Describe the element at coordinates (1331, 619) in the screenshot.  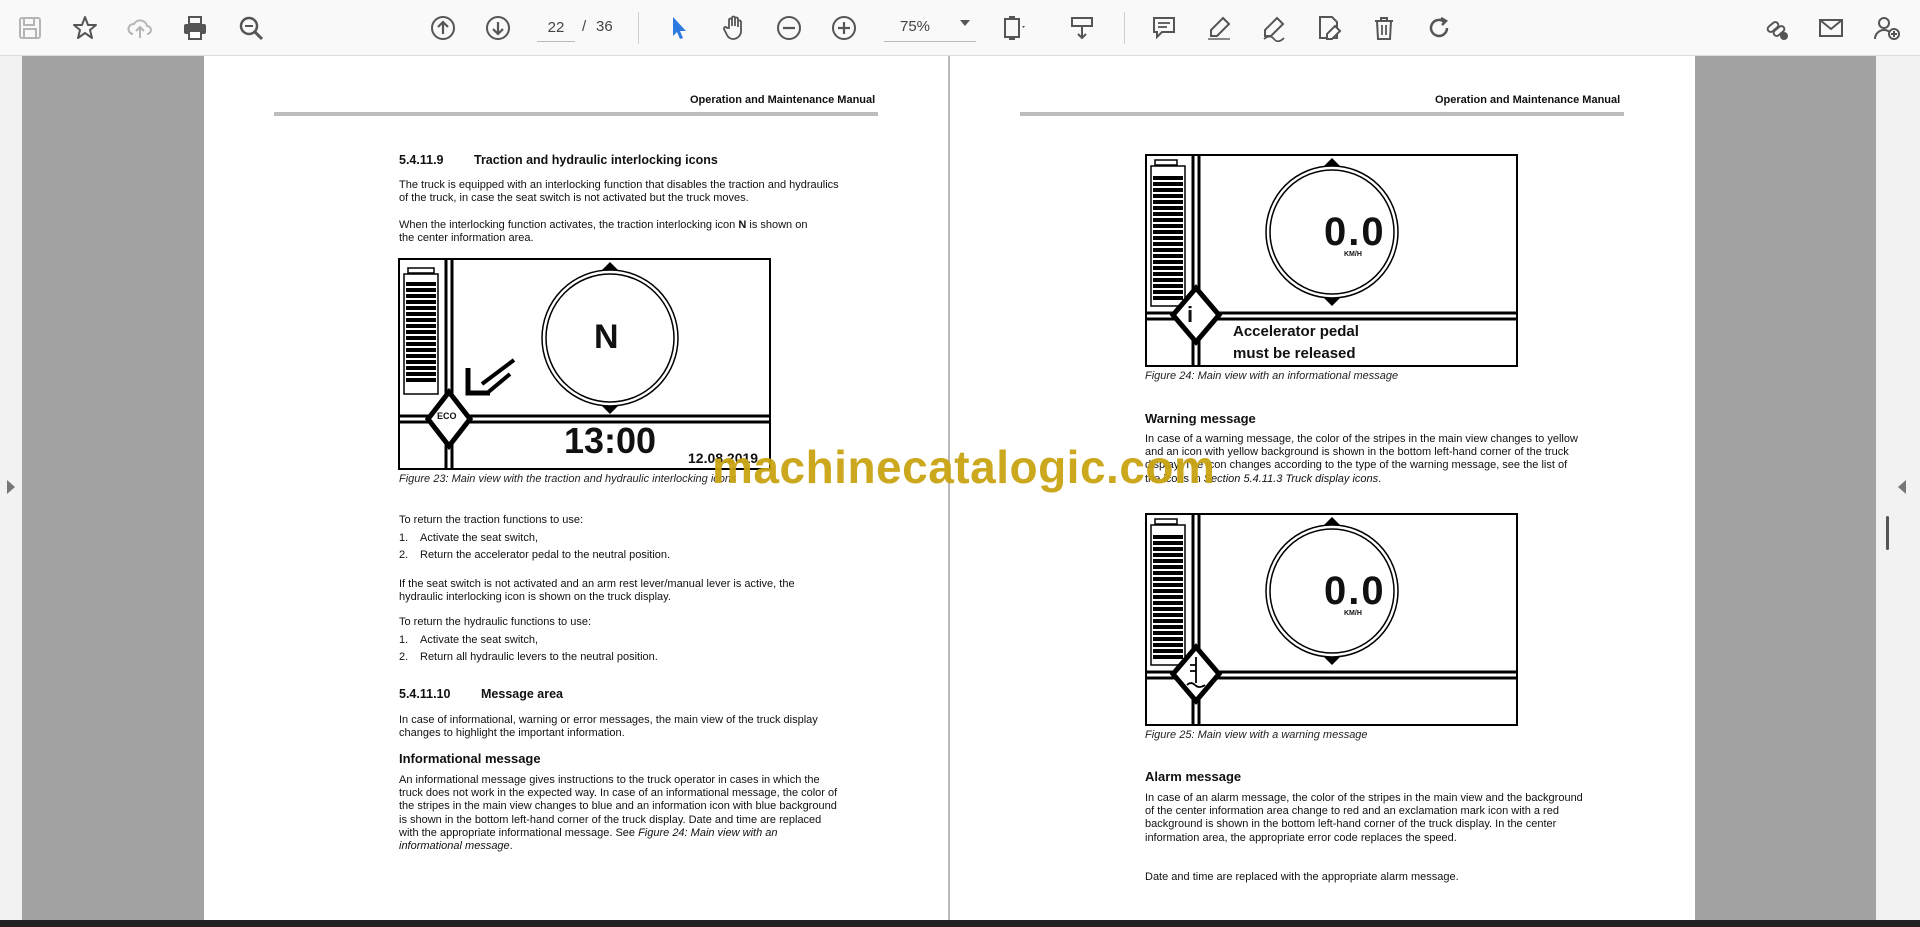
I see `figure-display-warning: 0.0 KM/H` at that location.